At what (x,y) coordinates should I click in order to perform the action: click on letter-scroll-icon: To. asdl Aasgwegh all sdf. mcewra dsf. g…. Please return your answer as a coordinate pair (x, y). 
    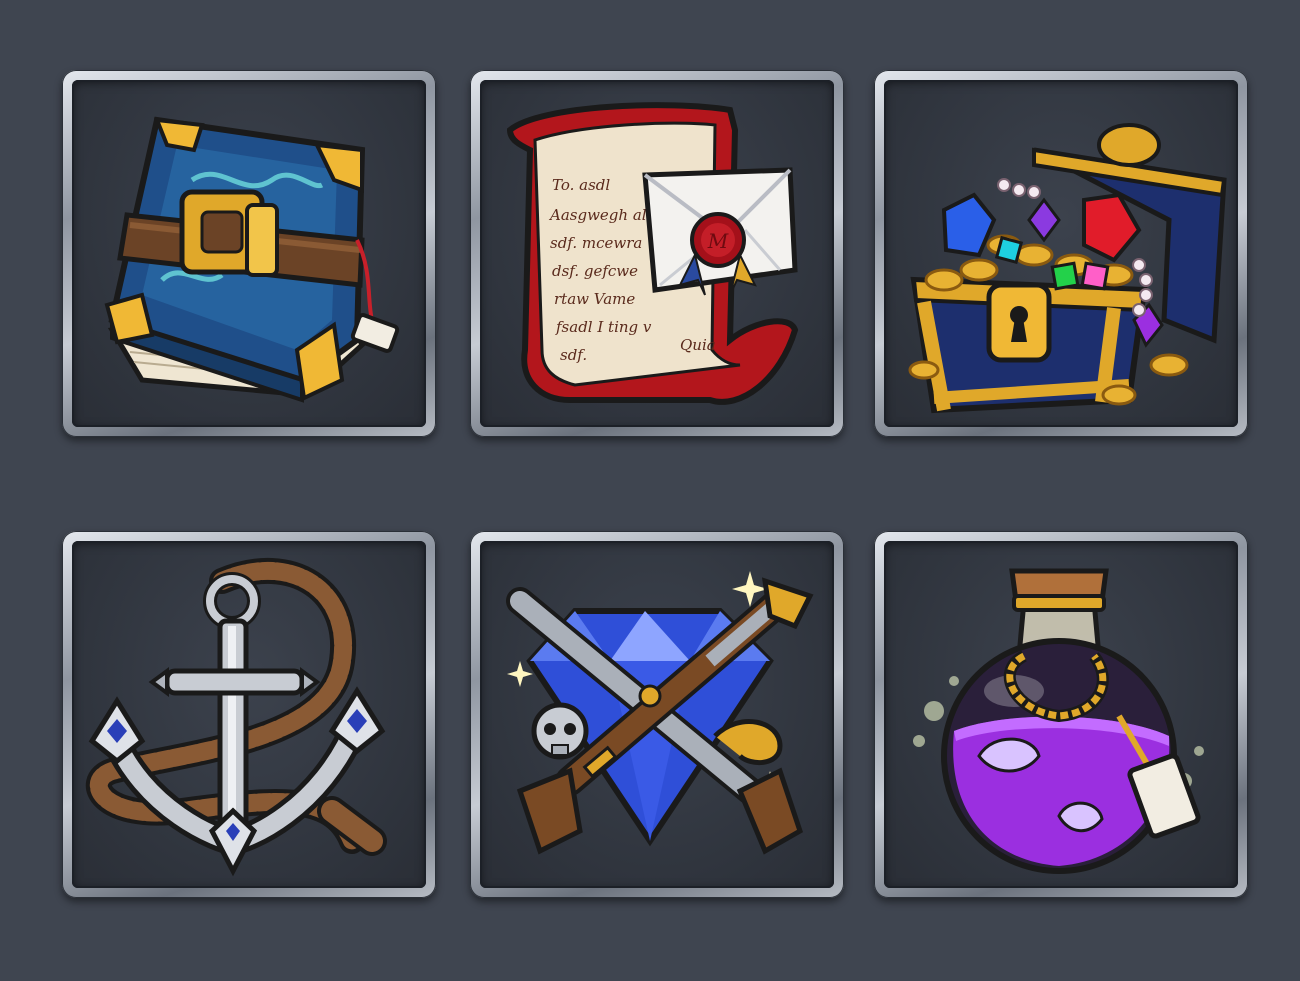
    Looking at the image, I should click on (652, 253).